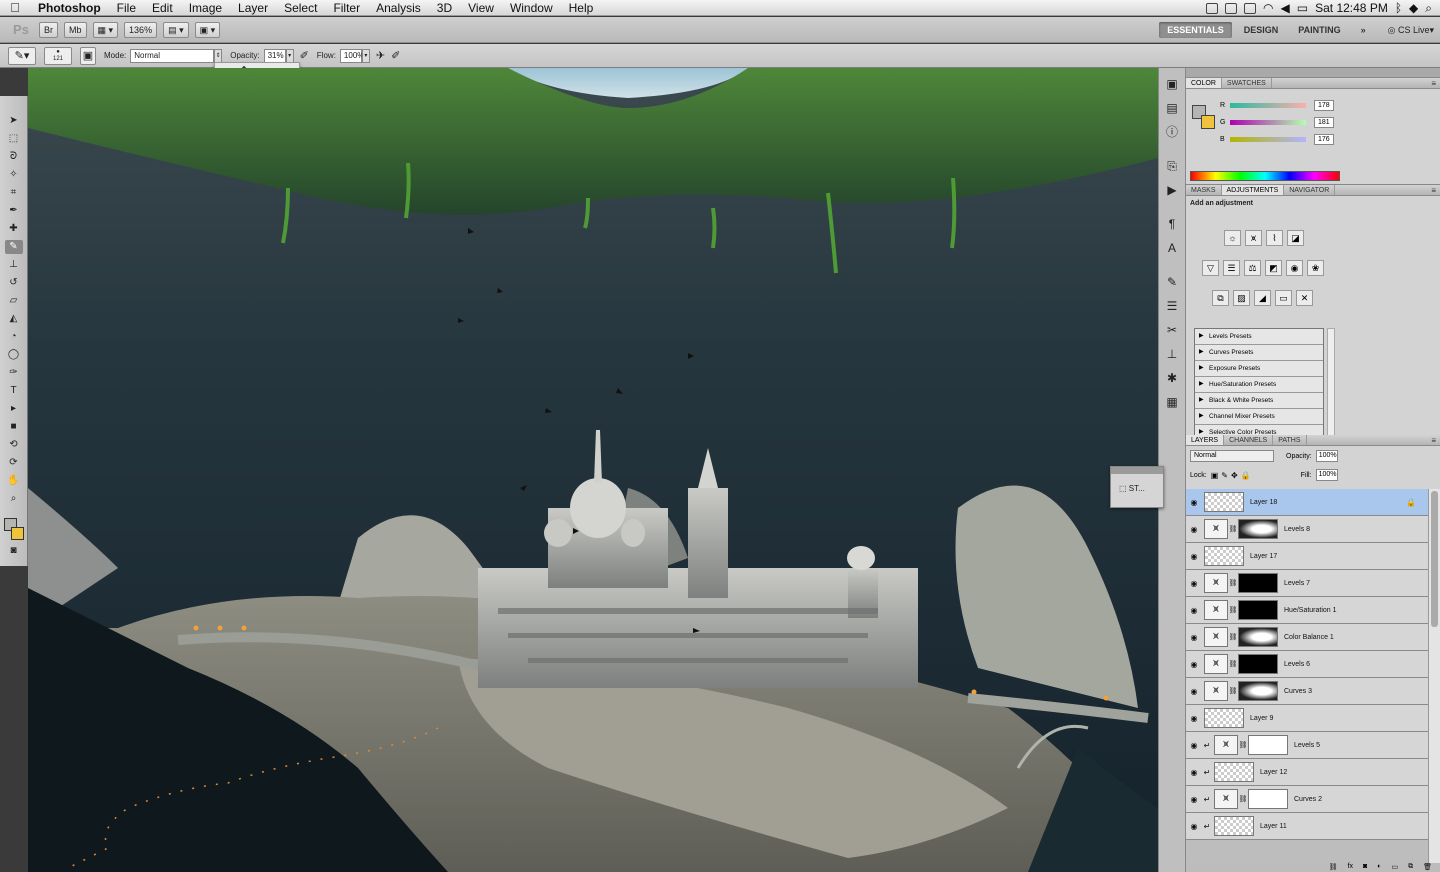 This screenshot has height=872, width=1440. I want to click on bridge-button: Br, so click(48, 29).